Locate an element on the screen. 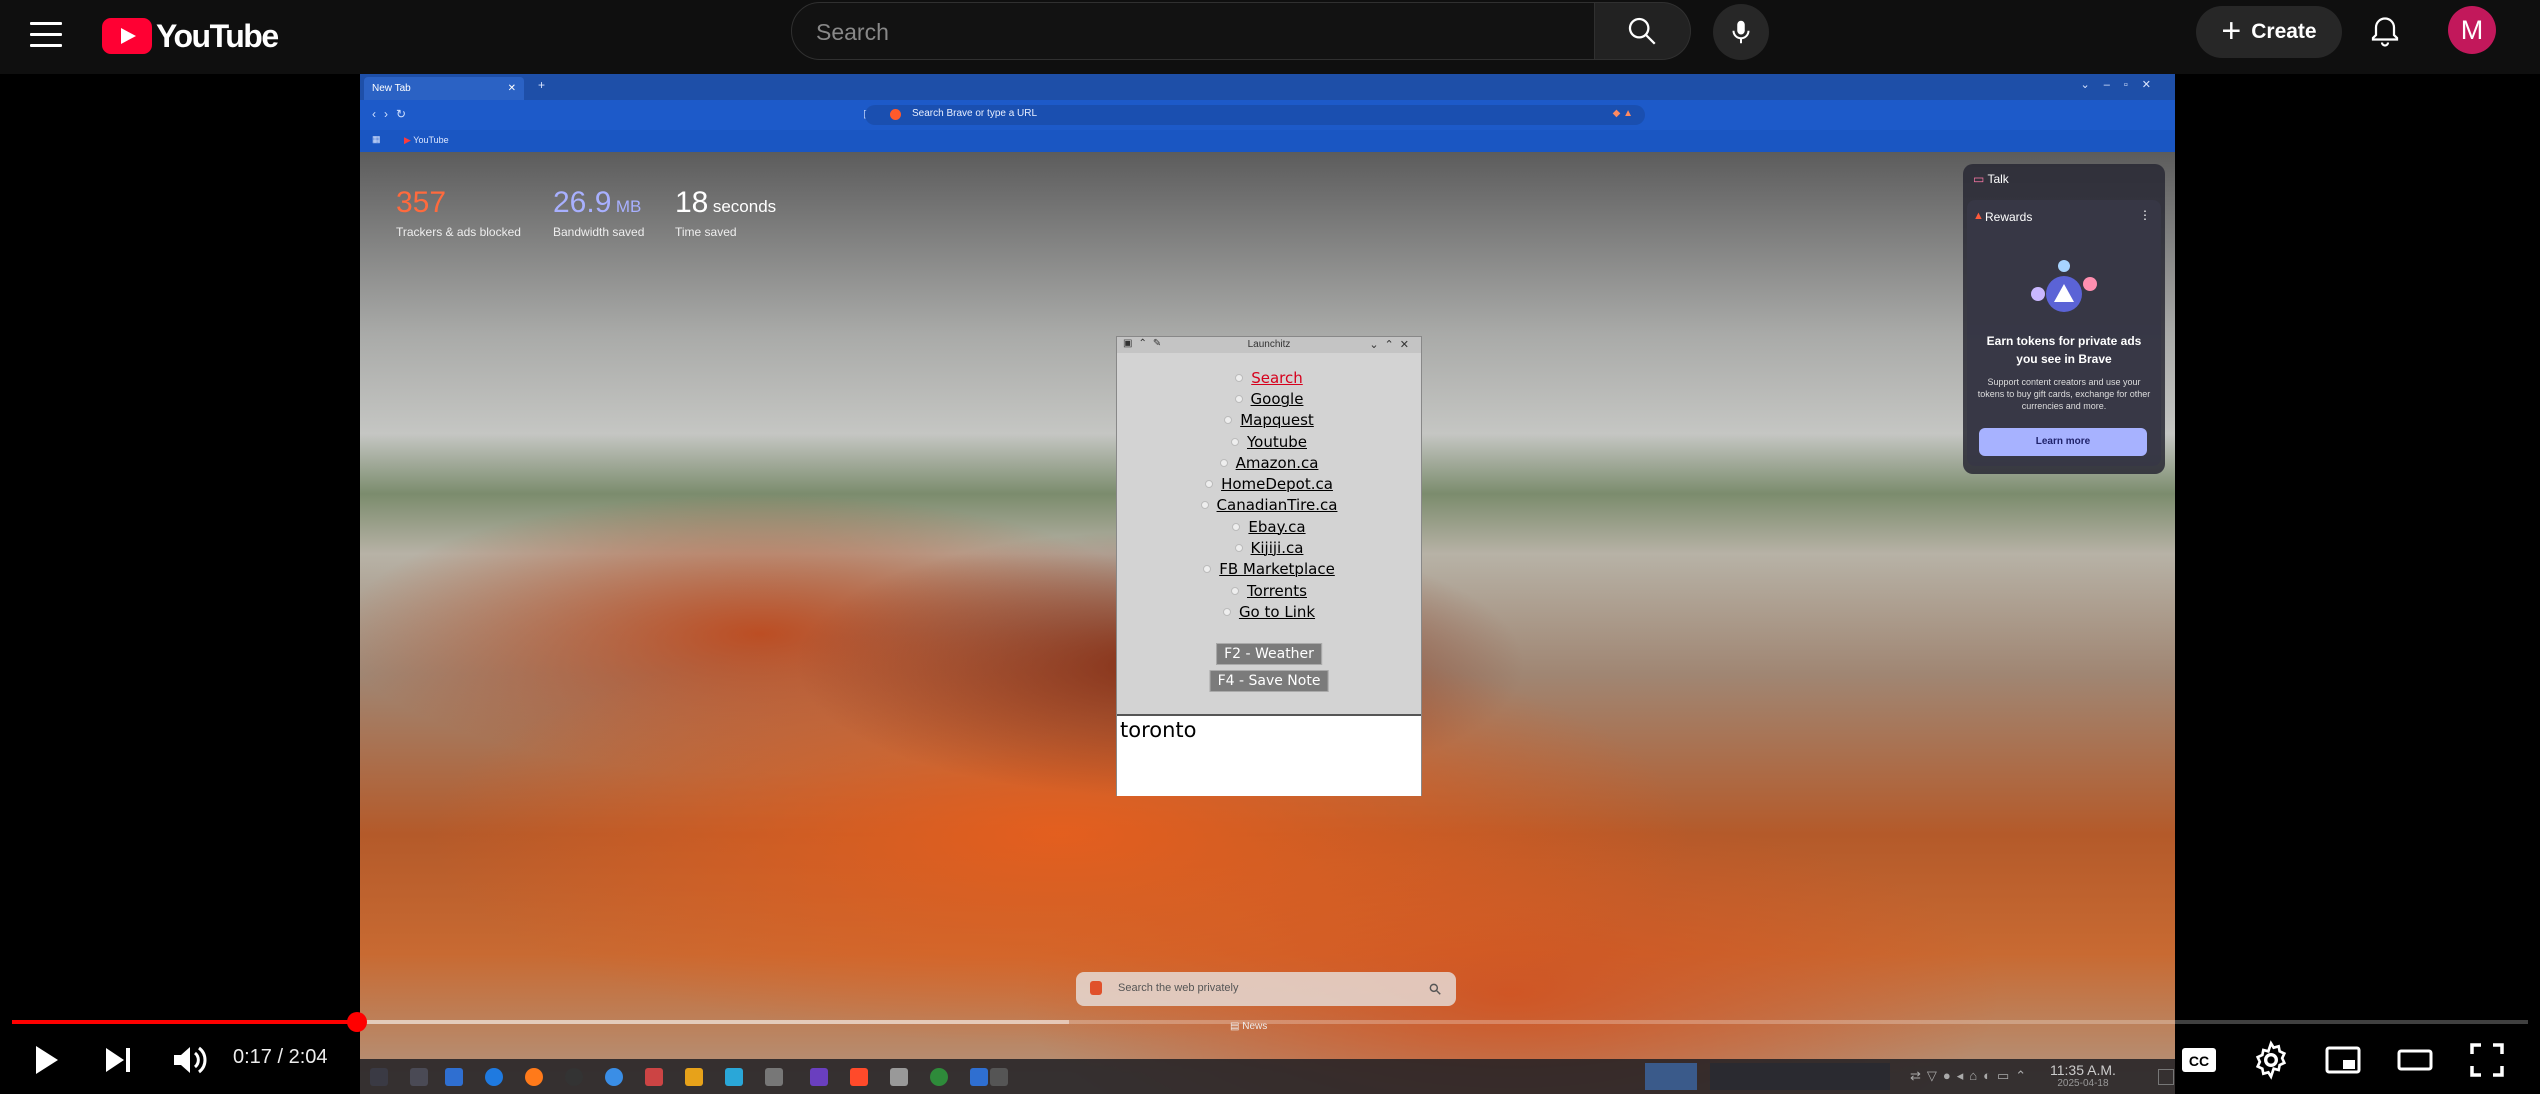 The image size is (2540, 1094). avatar: M is located at coordinates (2472, 30).